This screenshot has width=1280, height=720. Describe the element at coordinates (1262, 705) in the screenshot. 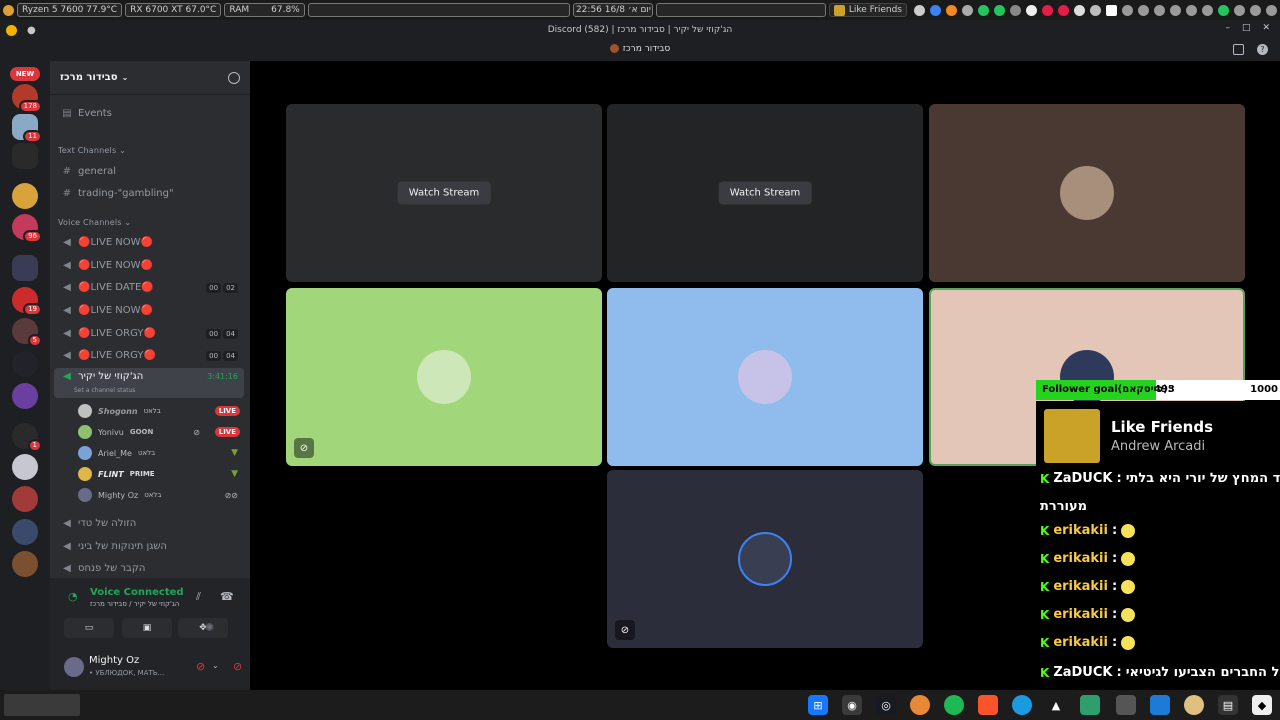

I see `launcher-icon: ◆` at that location.